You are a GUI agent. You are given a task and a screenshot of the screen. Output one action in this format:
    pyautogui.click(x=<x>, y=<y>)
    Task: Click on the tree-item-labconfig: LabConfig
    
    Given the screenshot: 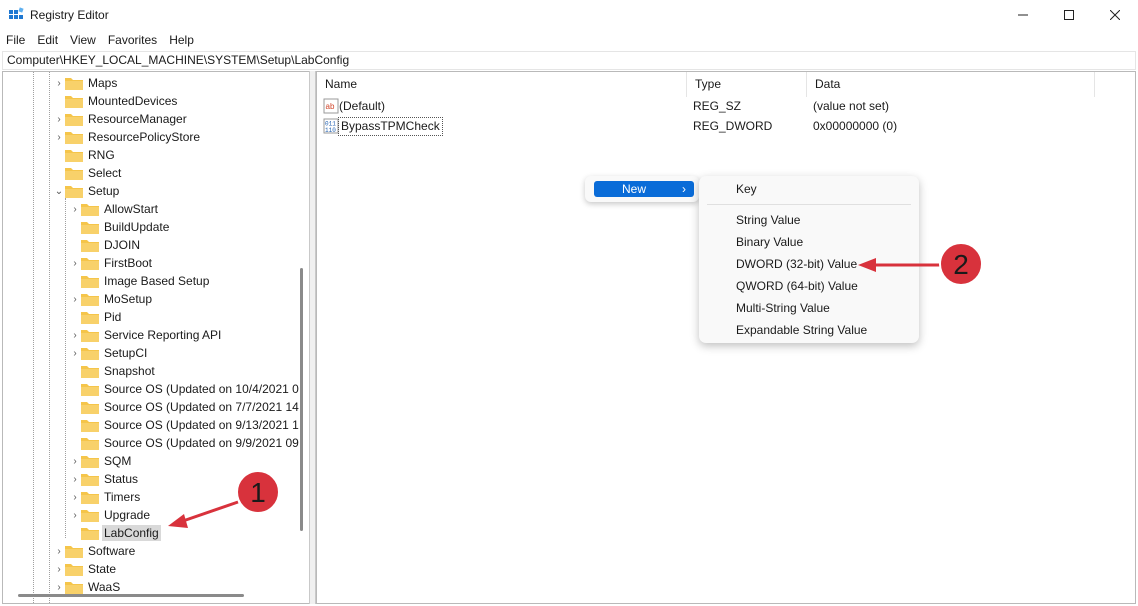 What is the action you would take?
    pyautogui.click(x=115, y=533)
    